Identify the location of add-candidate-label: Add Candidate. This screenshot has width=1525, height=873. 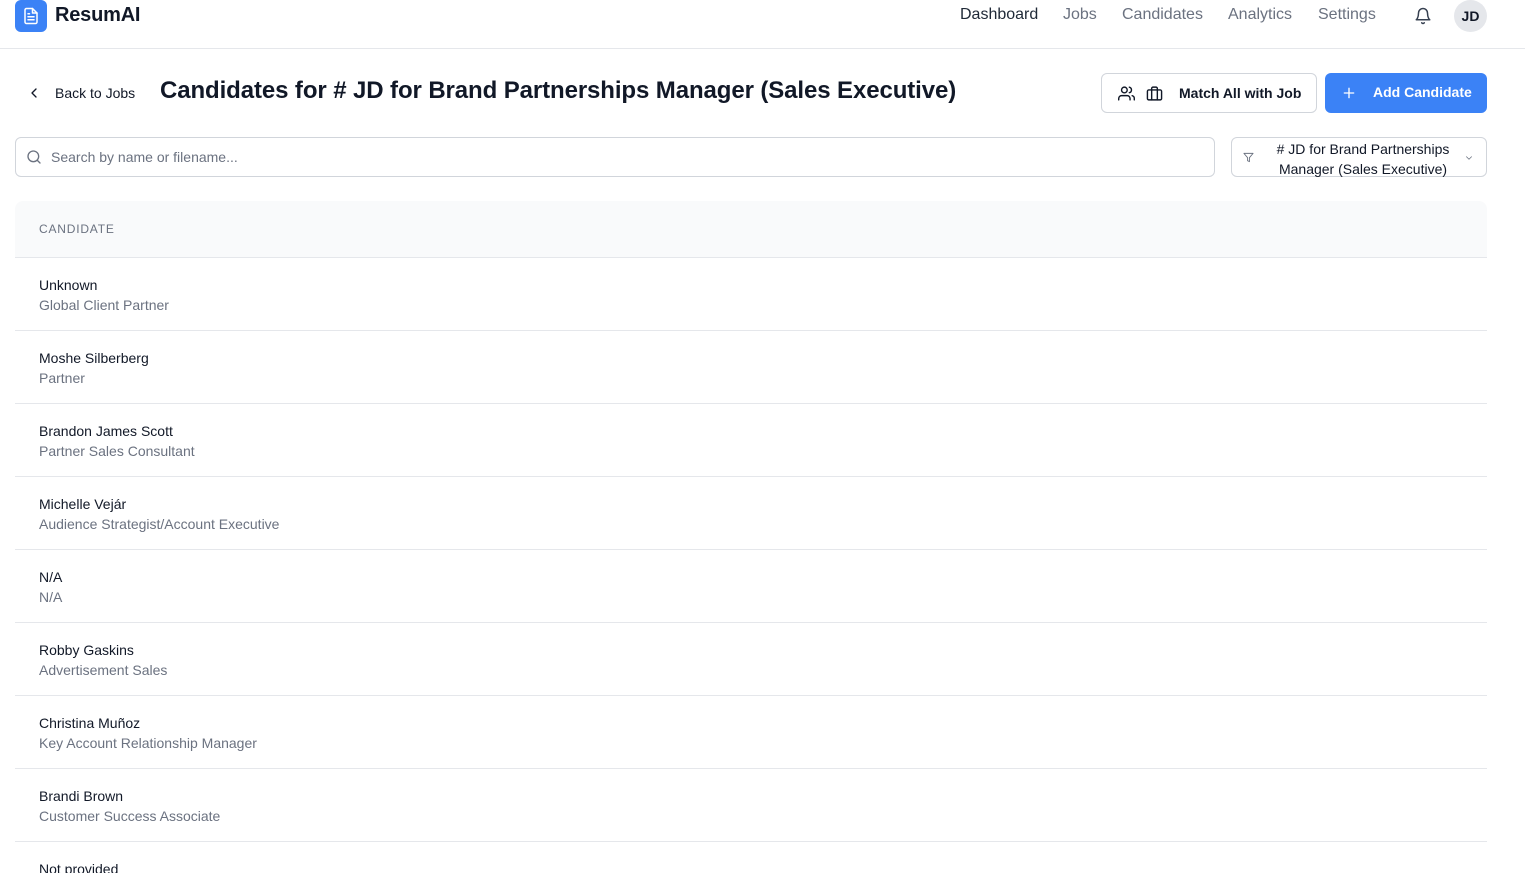
(1422, 92).